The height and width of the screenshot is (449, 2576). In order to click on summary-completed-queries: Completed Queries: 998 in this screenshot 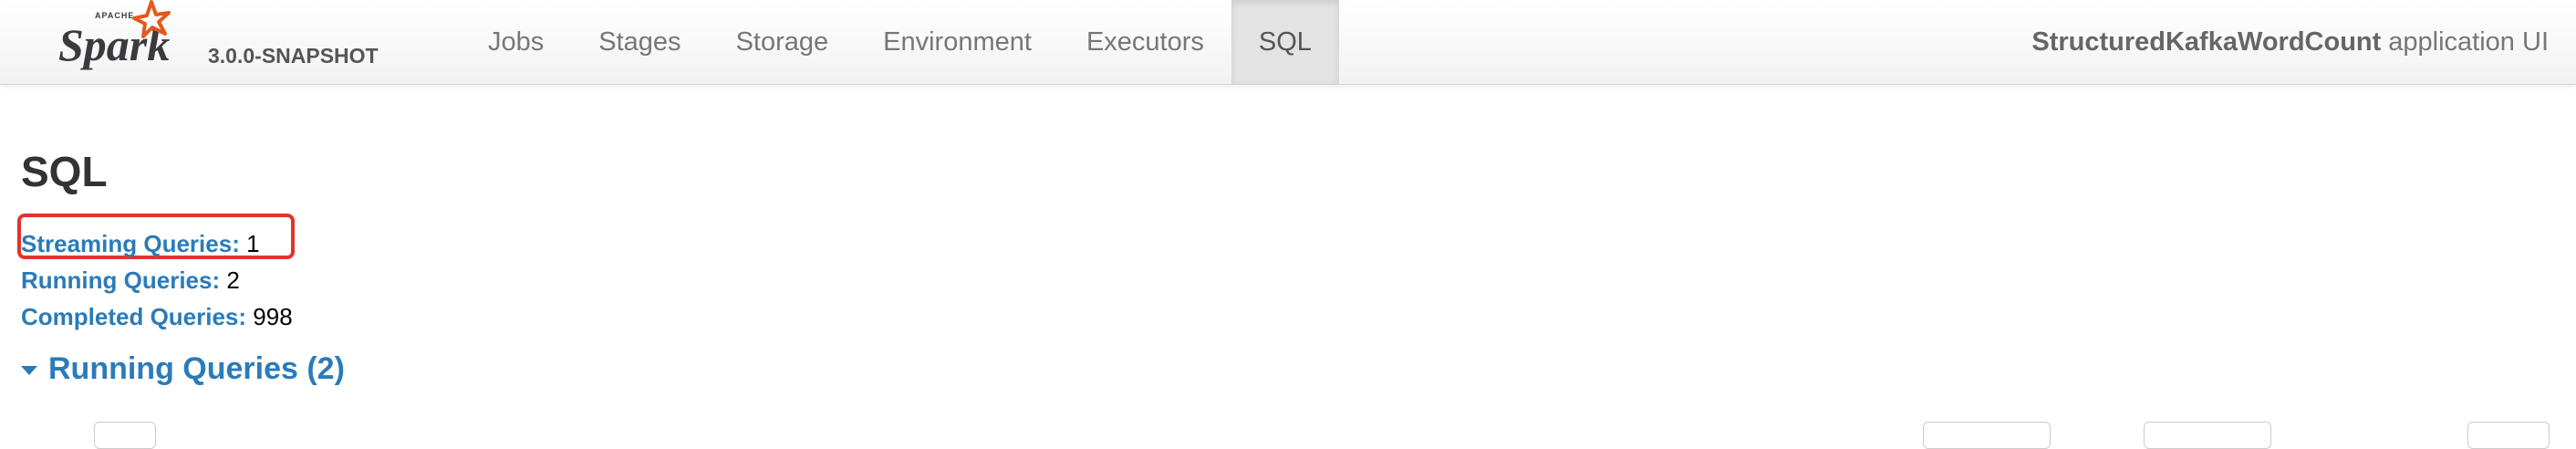, I will do `click(157, 316)`.